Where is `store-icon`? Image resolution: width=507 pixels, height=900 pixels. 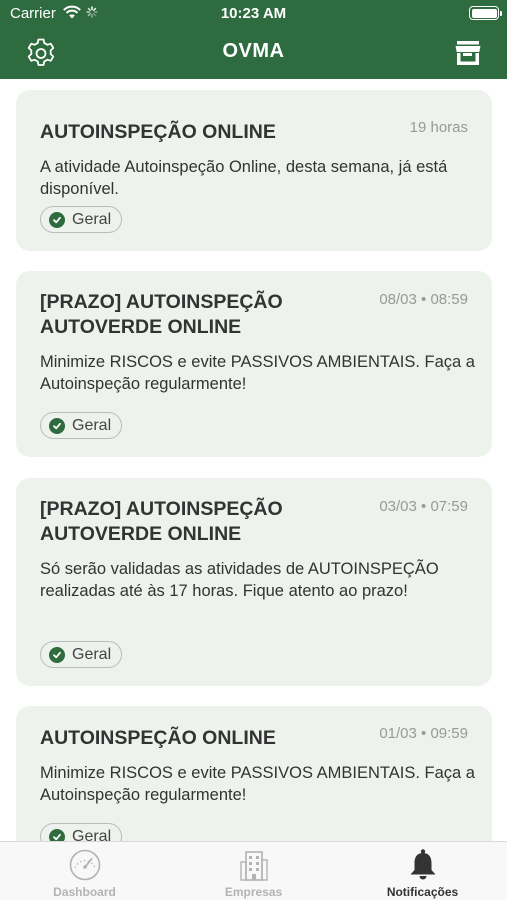
store-icon is located at coordinates (468, 53).